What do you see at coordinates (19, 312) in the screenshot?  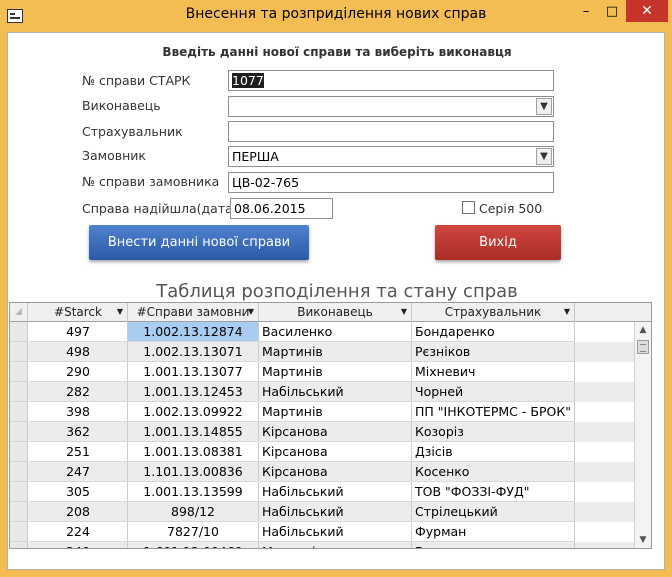 I see `select-all-corner` at bounding box center [19, 312].